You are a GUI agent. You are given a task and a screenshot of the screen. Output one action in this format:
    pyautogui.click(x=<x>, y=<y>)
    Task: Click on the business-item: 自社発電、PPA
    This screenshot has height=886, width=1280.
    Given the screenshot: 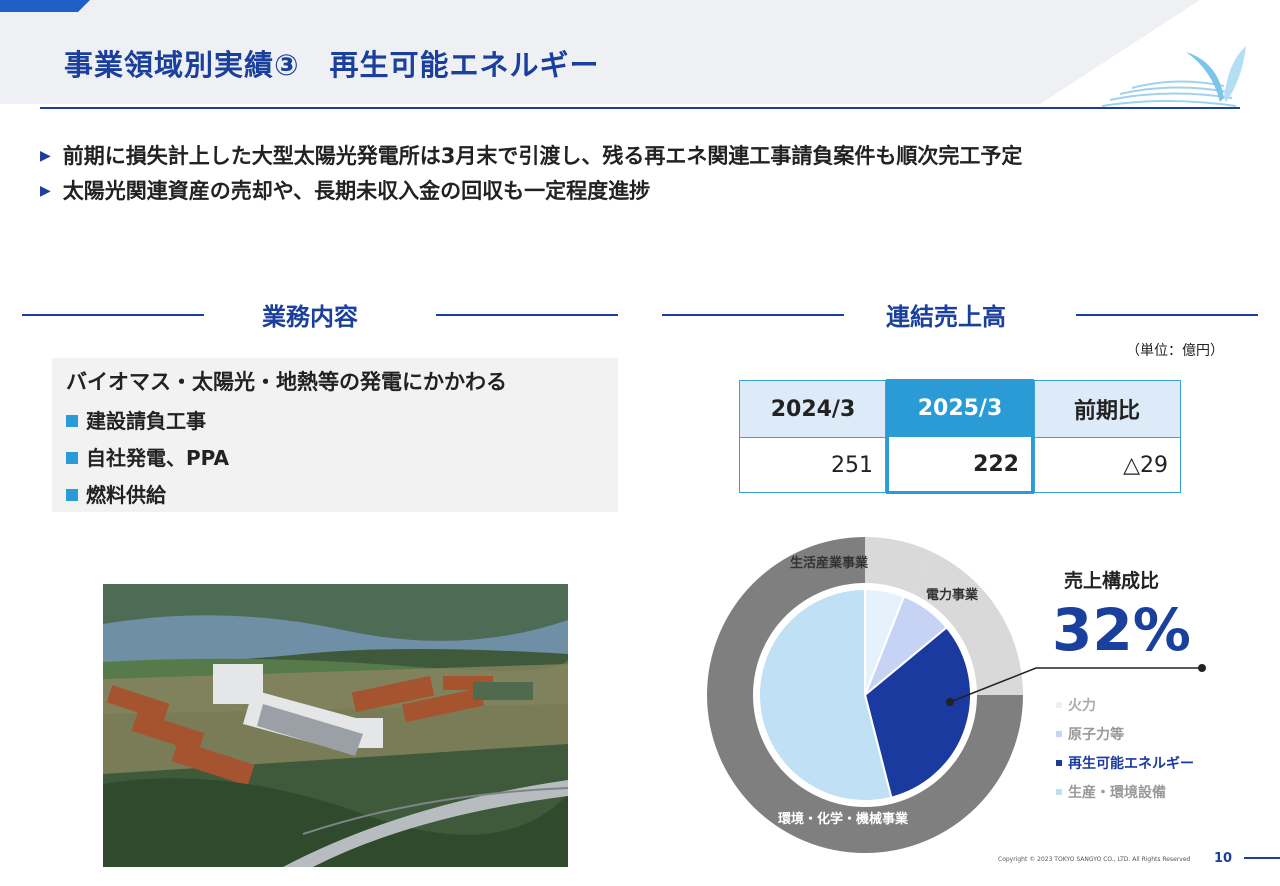 What is the action you would take?
    pyautogui.click(x=147, y=456)
    